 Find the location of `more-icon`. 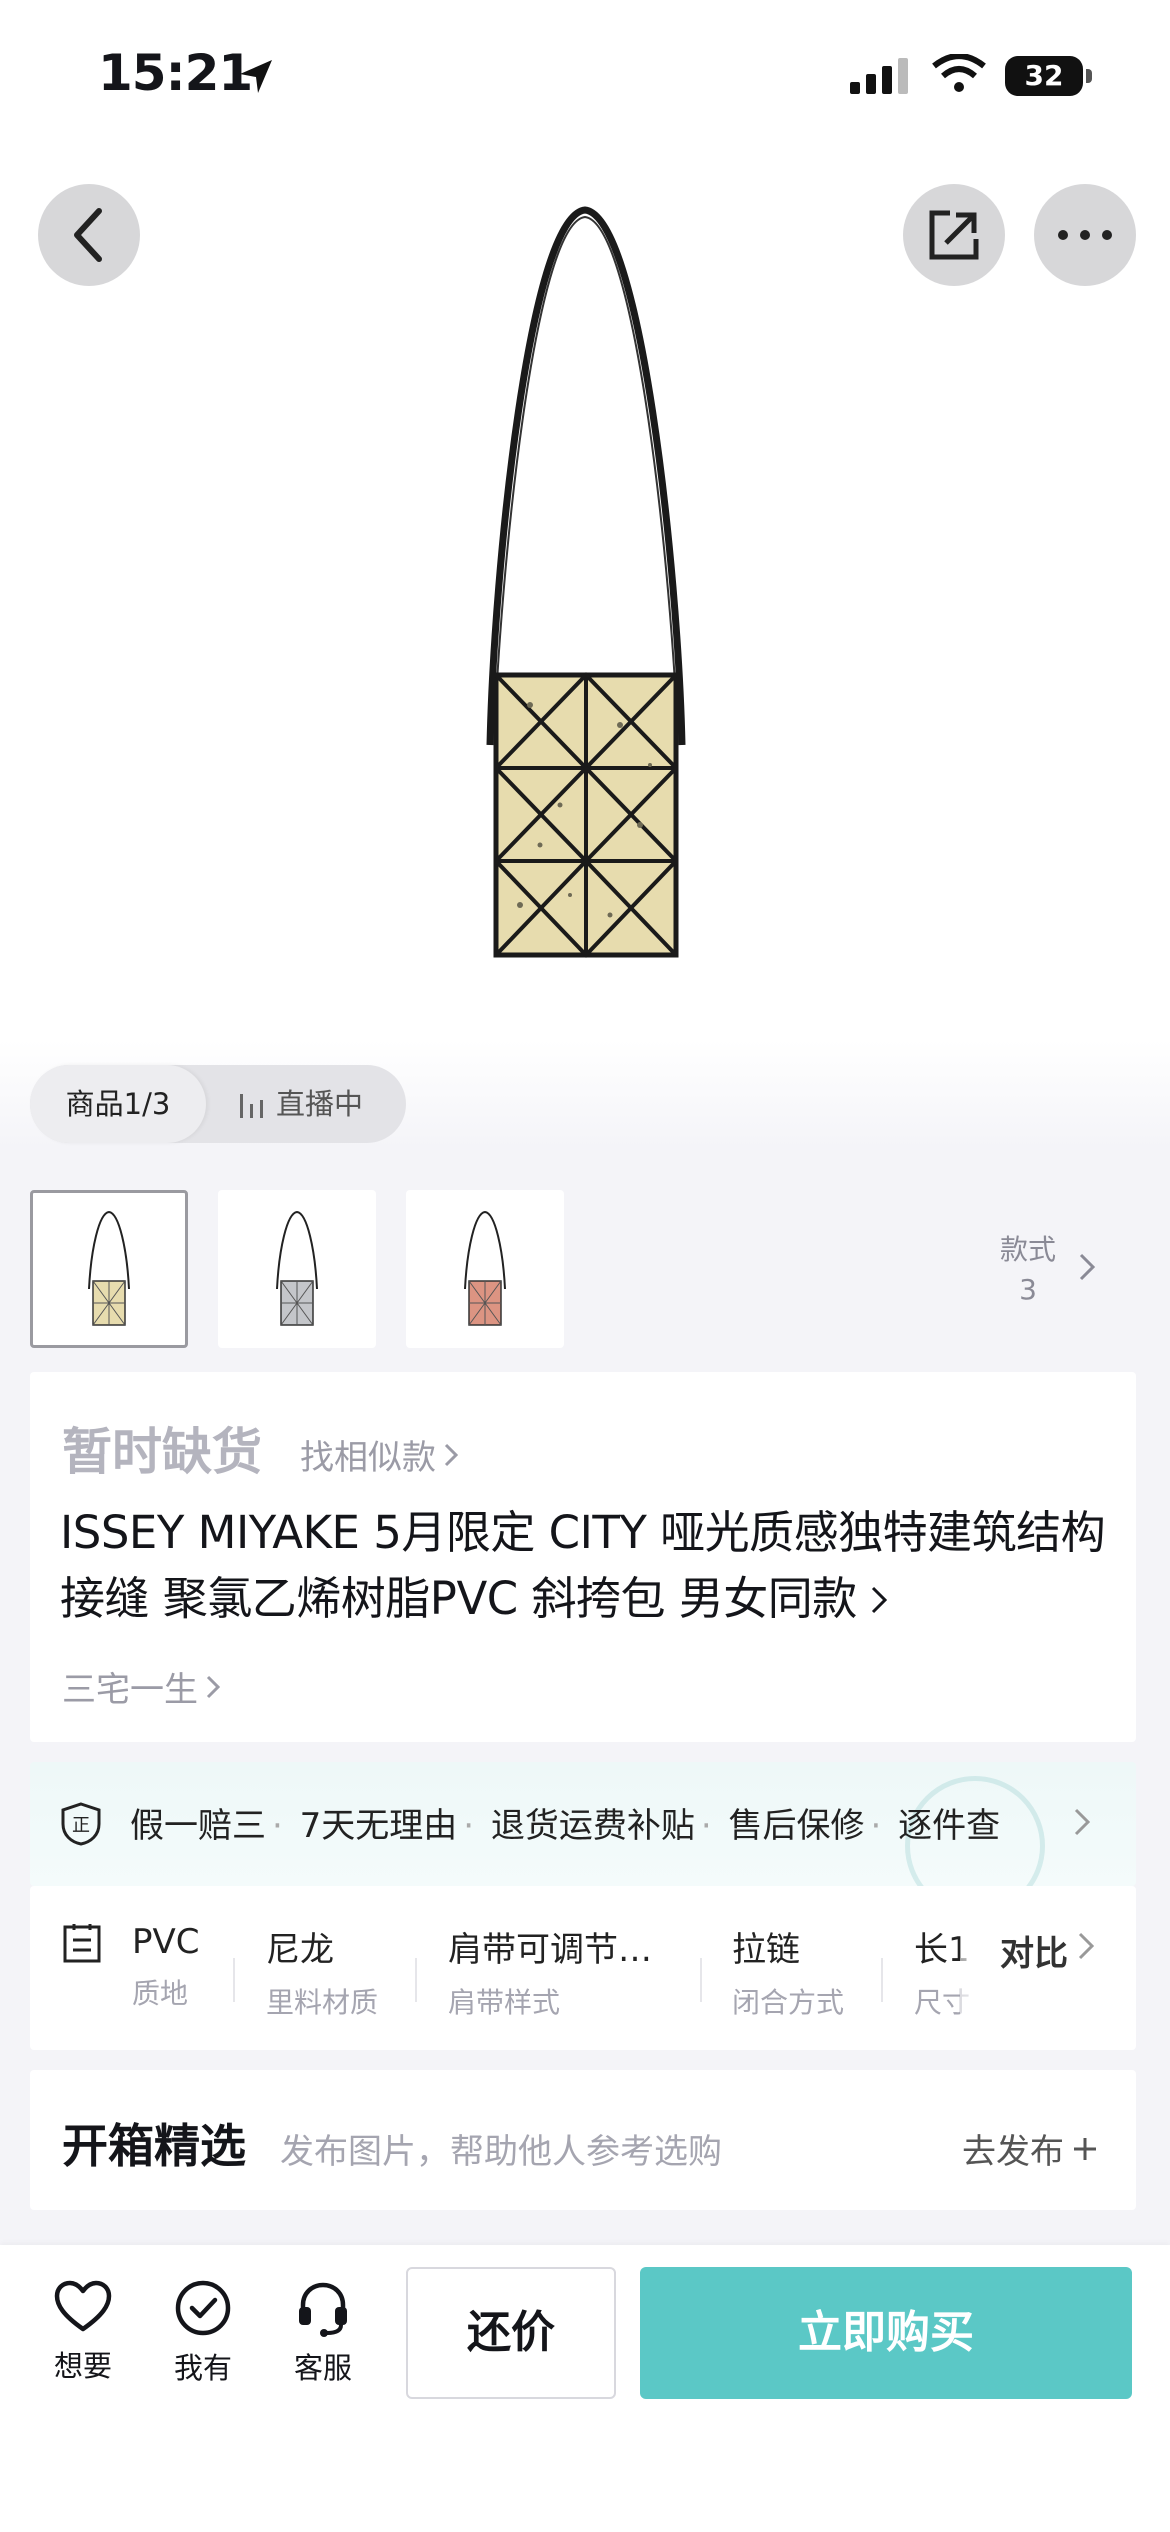

more-icon is located at coordinates (1085, 235).